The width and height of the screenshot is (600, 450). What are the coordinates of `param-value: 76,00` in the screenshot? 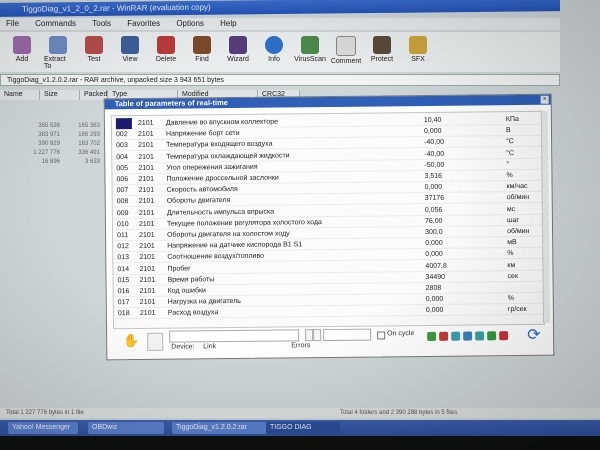 It's located at (433, 221).